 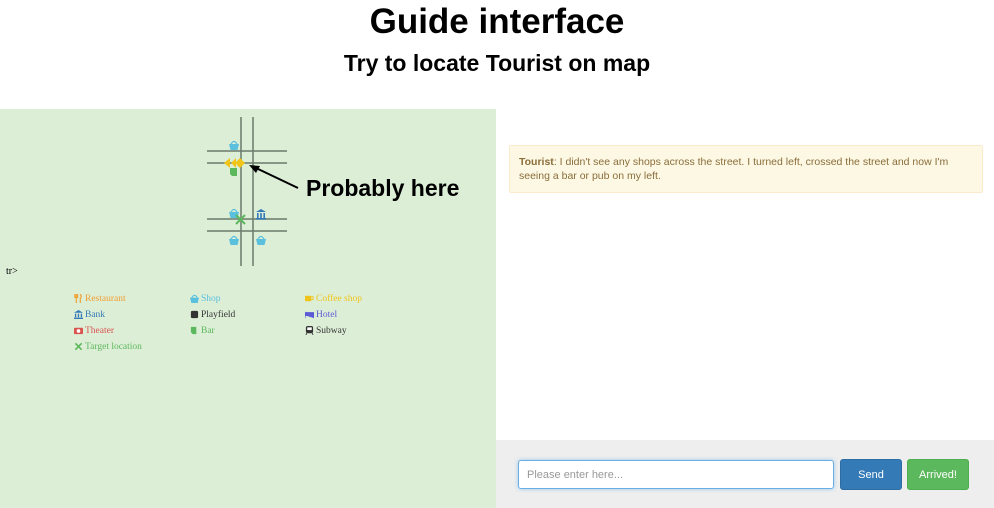 I want to click on legend-restaurant: Restaurant, so click(x=132, y=298).